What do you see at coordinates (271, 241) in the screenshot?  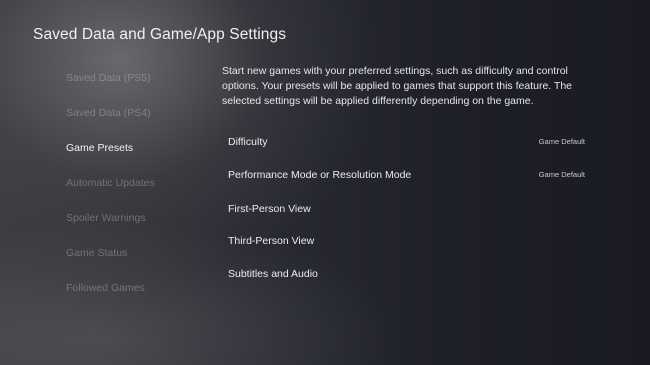 I see `setting-label: Third-Person View` at bounding box center [271, 241].